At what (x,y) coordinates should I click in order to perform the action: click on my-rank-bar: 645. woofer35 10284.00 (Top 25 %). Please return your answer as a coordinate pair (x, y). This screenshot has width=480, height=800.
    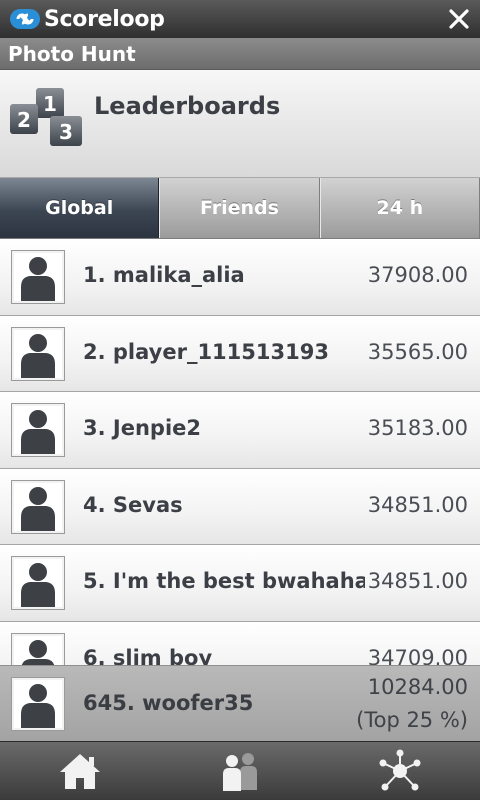
    Looking at the image, I should click on (240, 703).